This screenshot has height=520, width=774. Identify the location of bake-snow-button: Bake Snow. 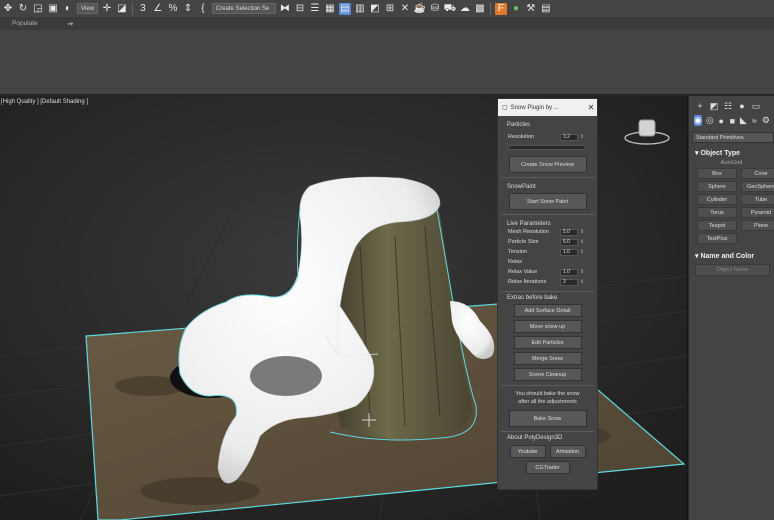
(547, 418).